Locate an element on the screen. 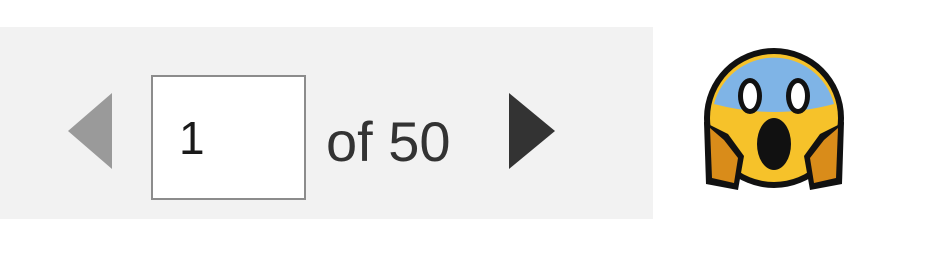 The height and width of the screenshot is (271, 940). previous-page-button is located at coordinates (90, 131).